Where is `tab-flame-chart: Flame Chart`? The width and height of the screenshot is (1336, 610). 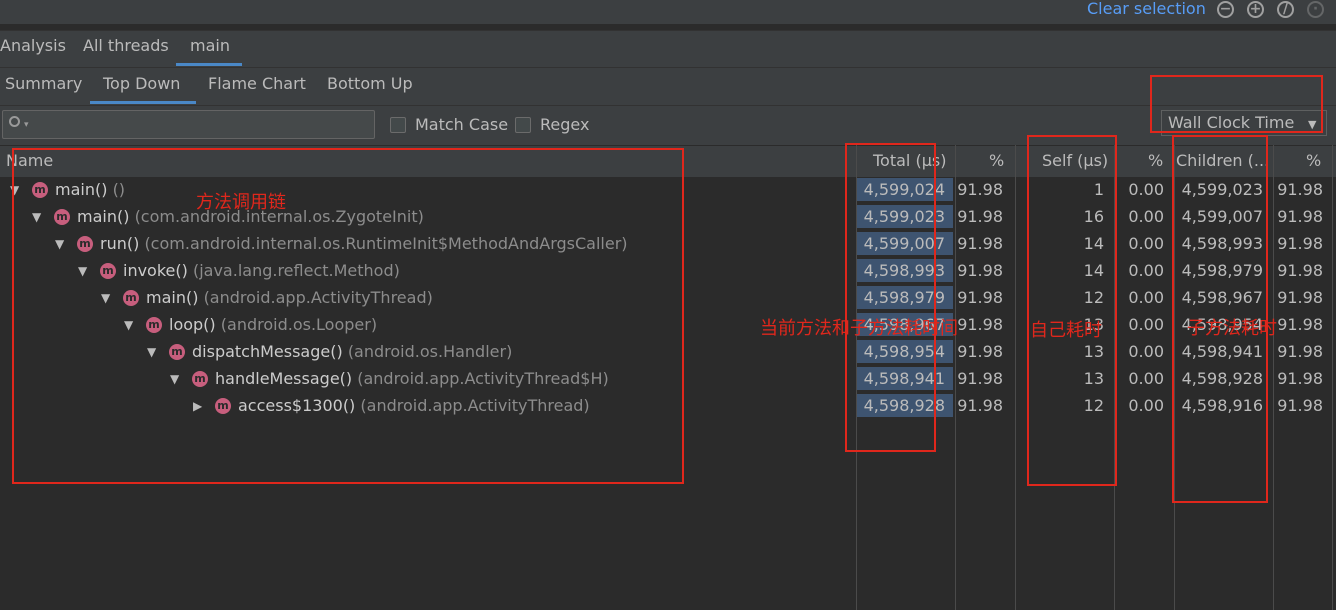
tab-flame-chart: Flame Chart is located at coordinates (257, 83).